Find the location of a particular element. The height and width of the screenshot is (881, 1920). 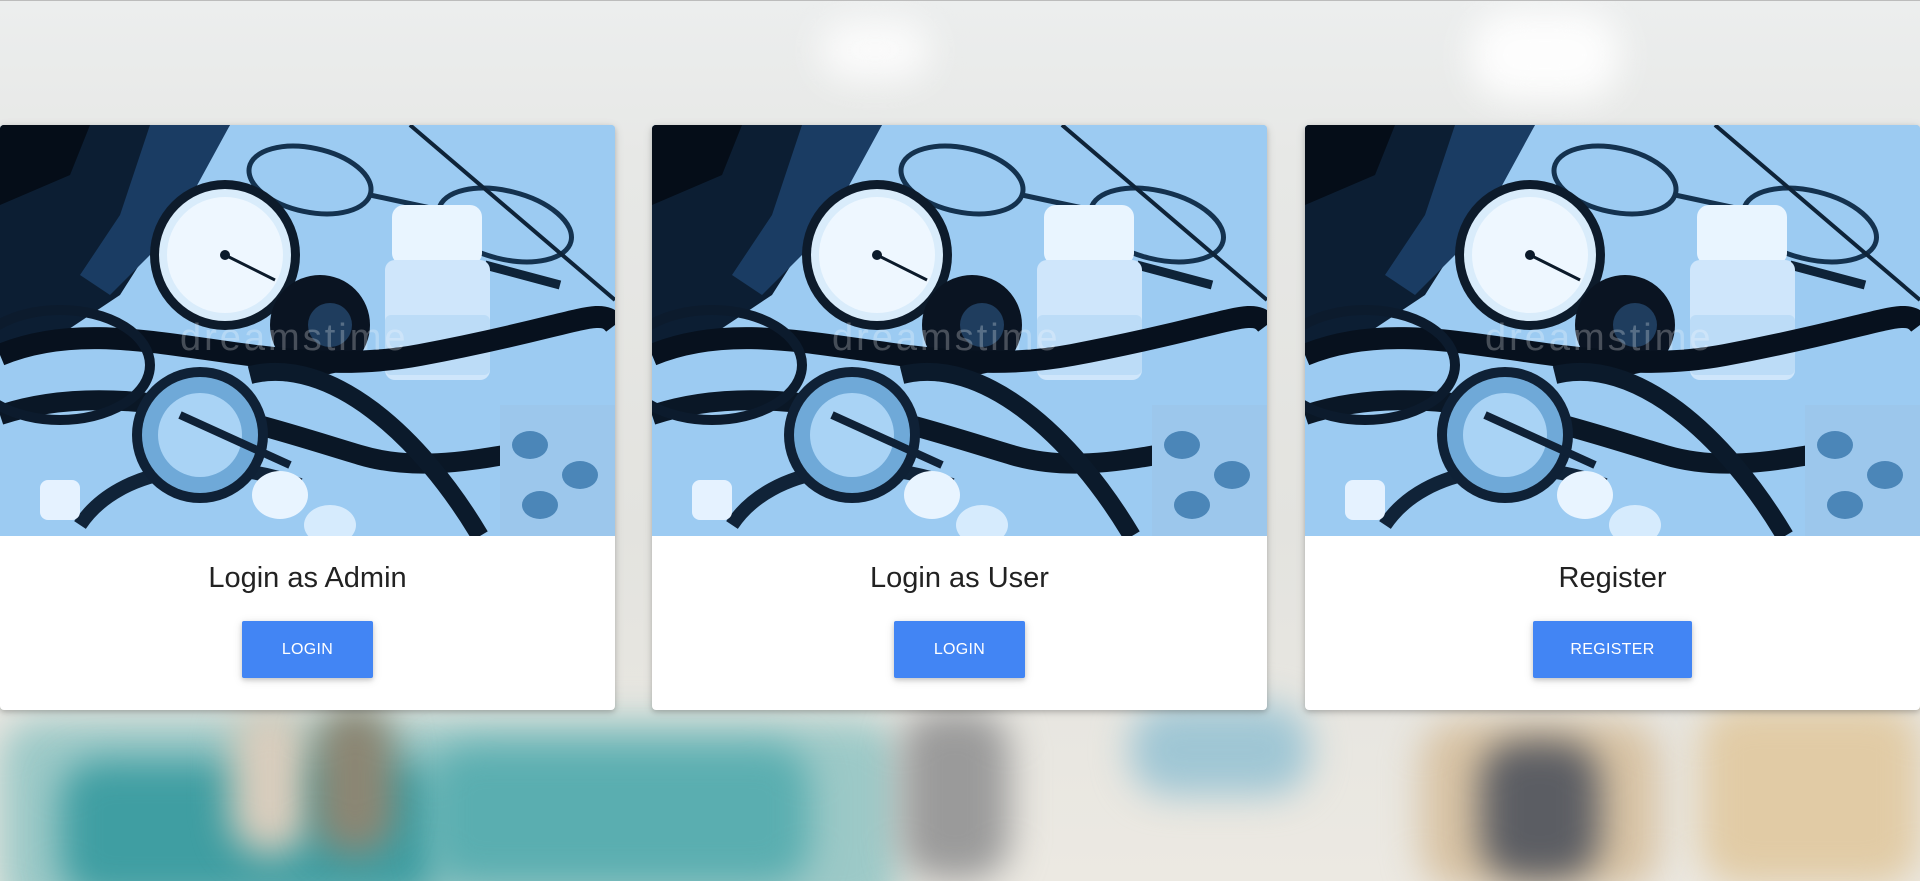

admin-login-button: LOGIN is located at coordinates (307, 649).